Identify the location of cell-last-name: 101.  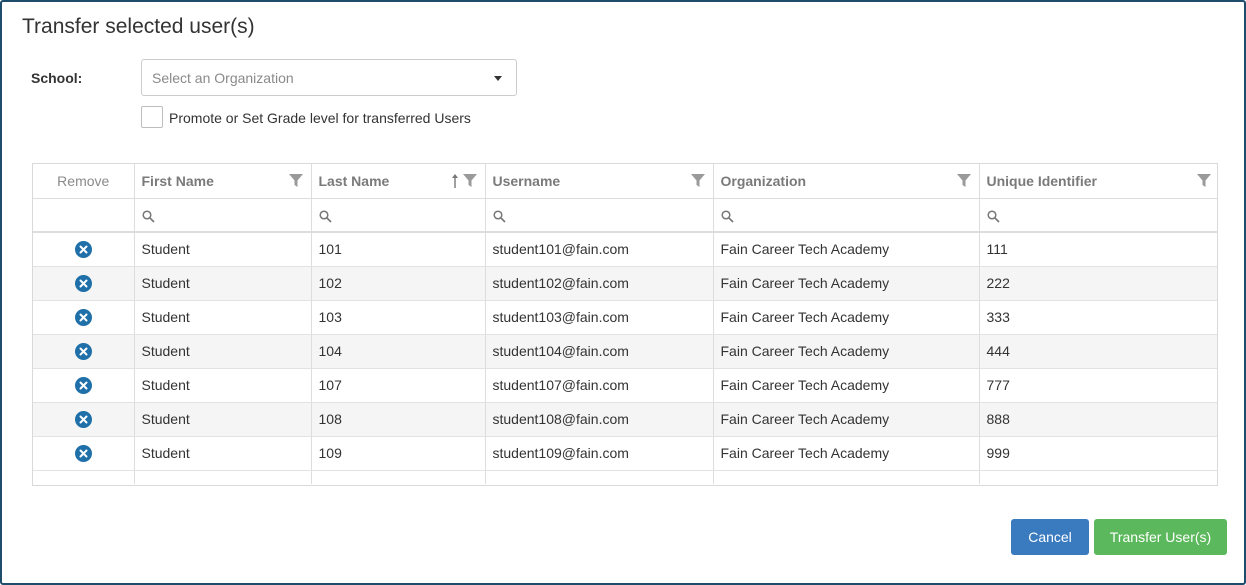
(398, 249).